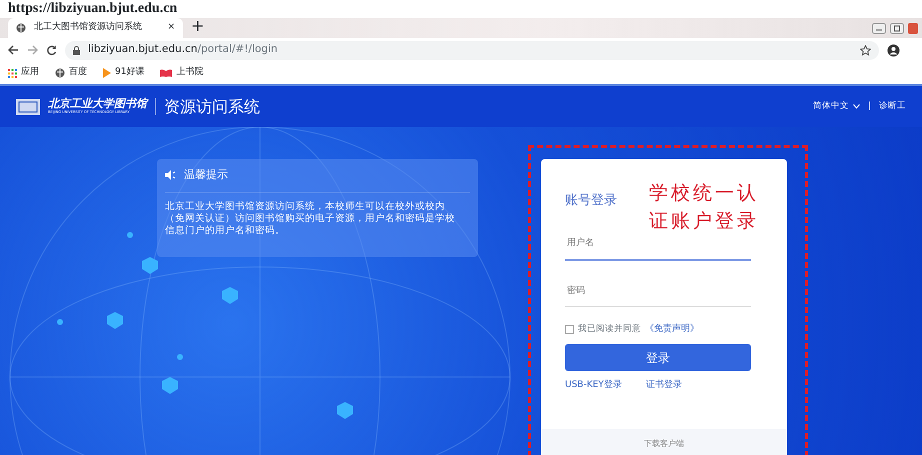 Image resolution: width=922 pixels, height=455 pixels. Describe the element at coordinates (865, 50) in the screenshot. I see `star-icon` at that location.